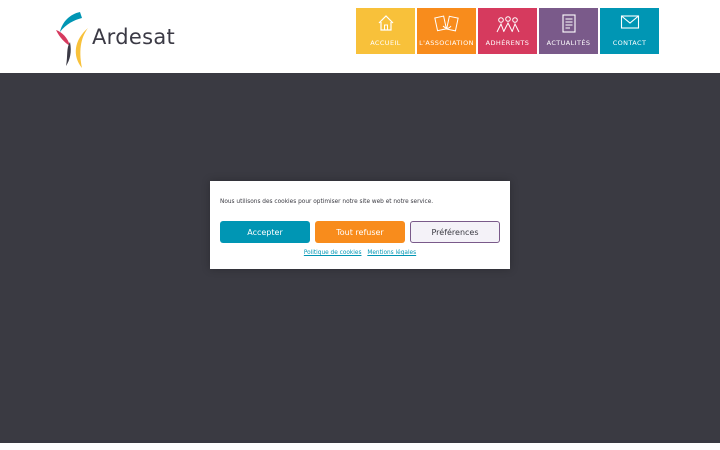 The height and width of the screenshot is (450, 720). What do you see at coordinates (385, 23) in the screenshot?
I see `home-icon` at bounding box center [385, 23].